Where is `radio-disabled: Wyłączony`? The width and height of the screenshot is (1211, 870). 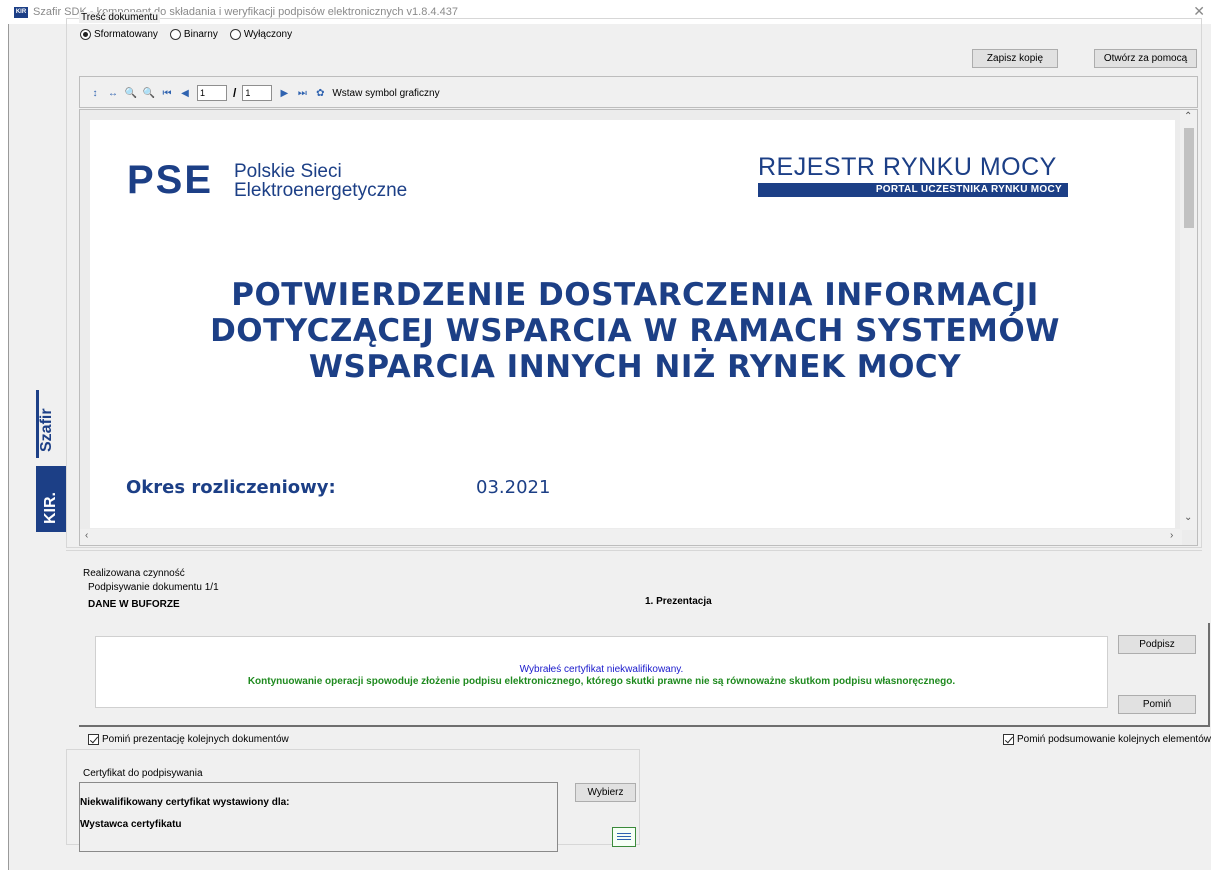
radio-disabled: Wyłączony is located at coordinates (261, 34).